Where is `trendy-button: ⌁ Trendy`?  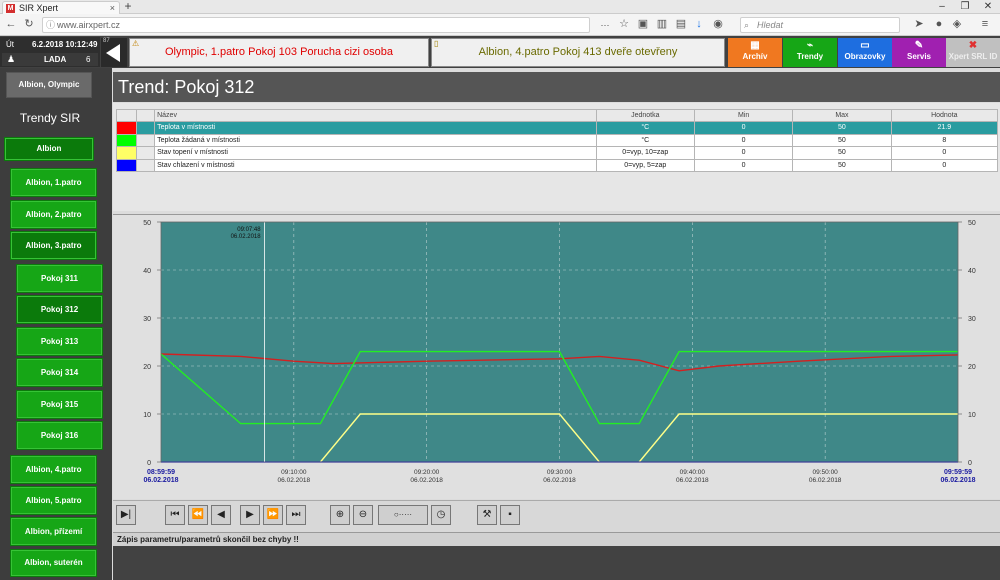 trendy-button: ⌁ Trendy is located at coordinates (810, 52).